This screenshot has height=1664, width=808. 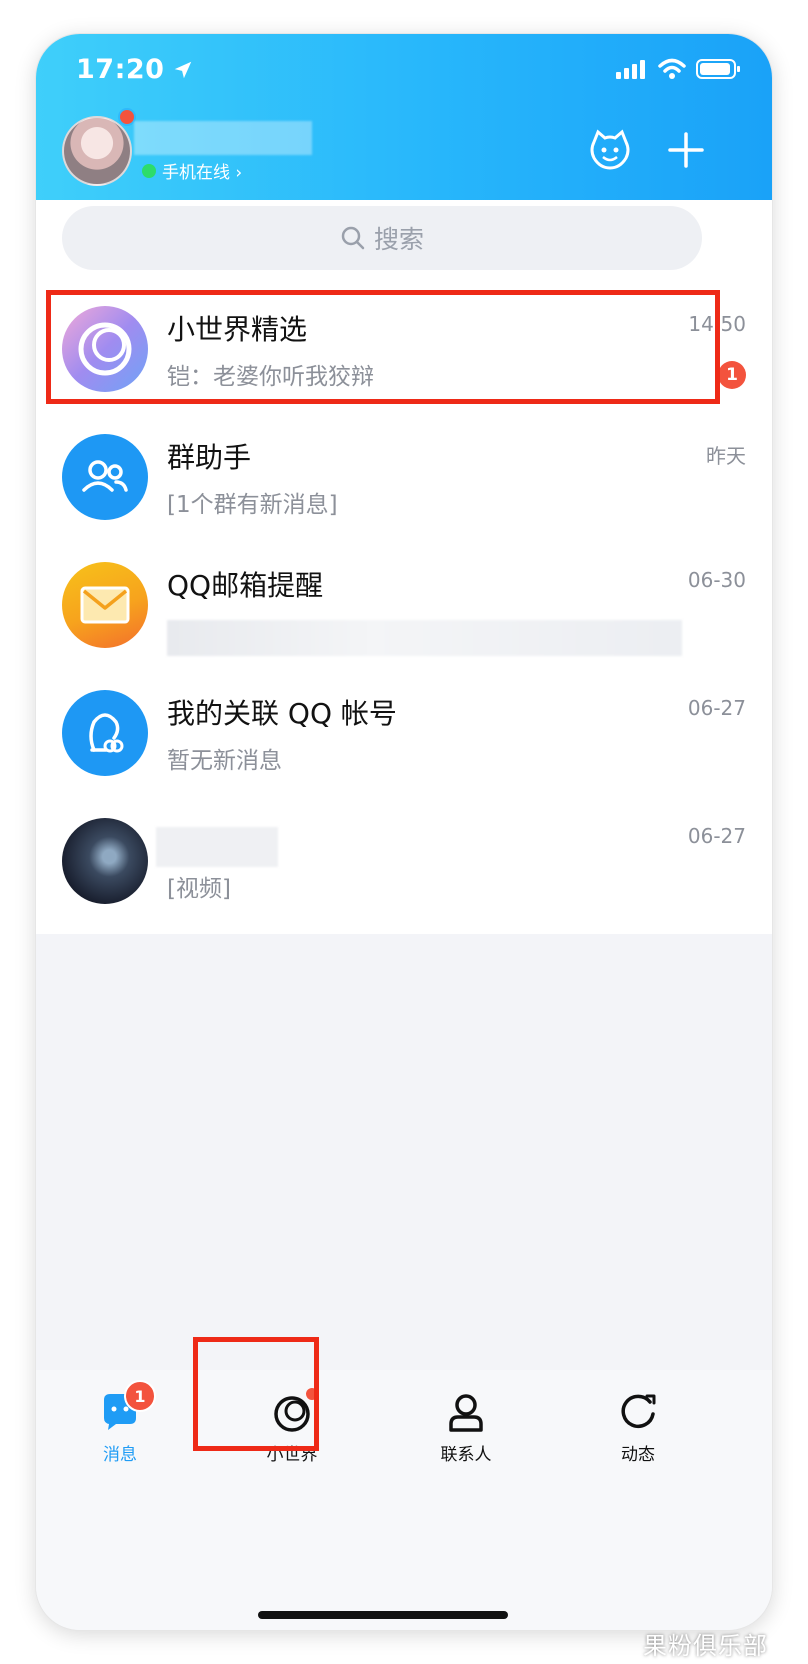 I want to click on profile-avatar, so click(x=99, y=147).